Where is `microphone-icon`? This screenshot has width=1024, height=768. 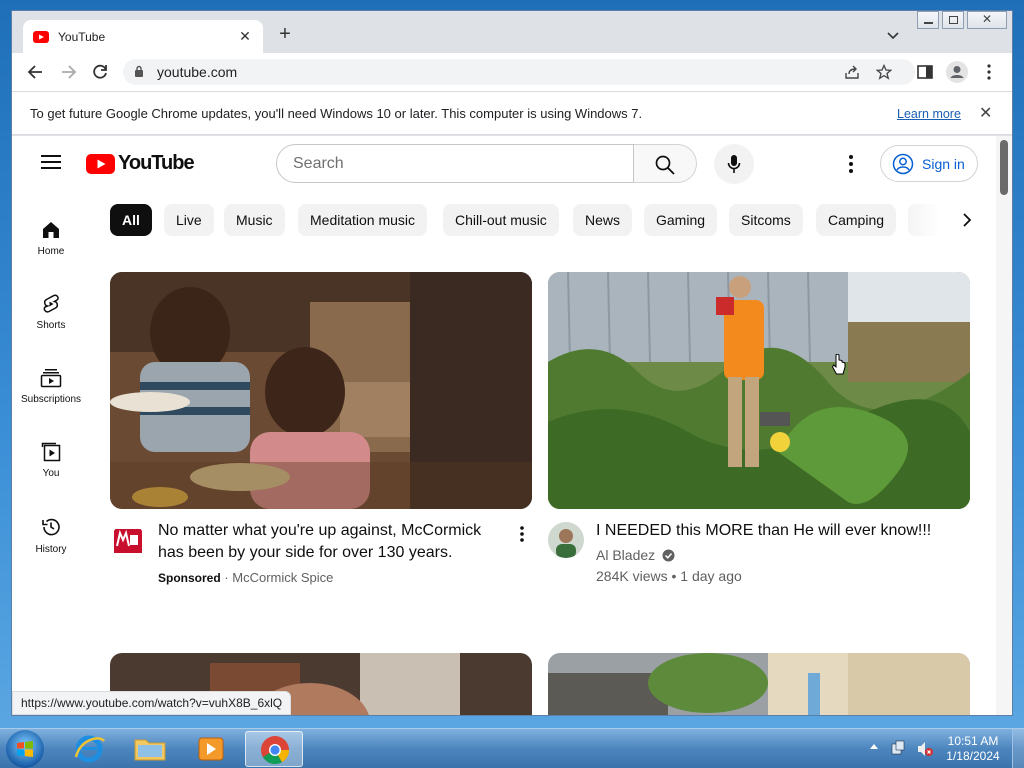 microphone-icon is located at coordinates (734, 164).